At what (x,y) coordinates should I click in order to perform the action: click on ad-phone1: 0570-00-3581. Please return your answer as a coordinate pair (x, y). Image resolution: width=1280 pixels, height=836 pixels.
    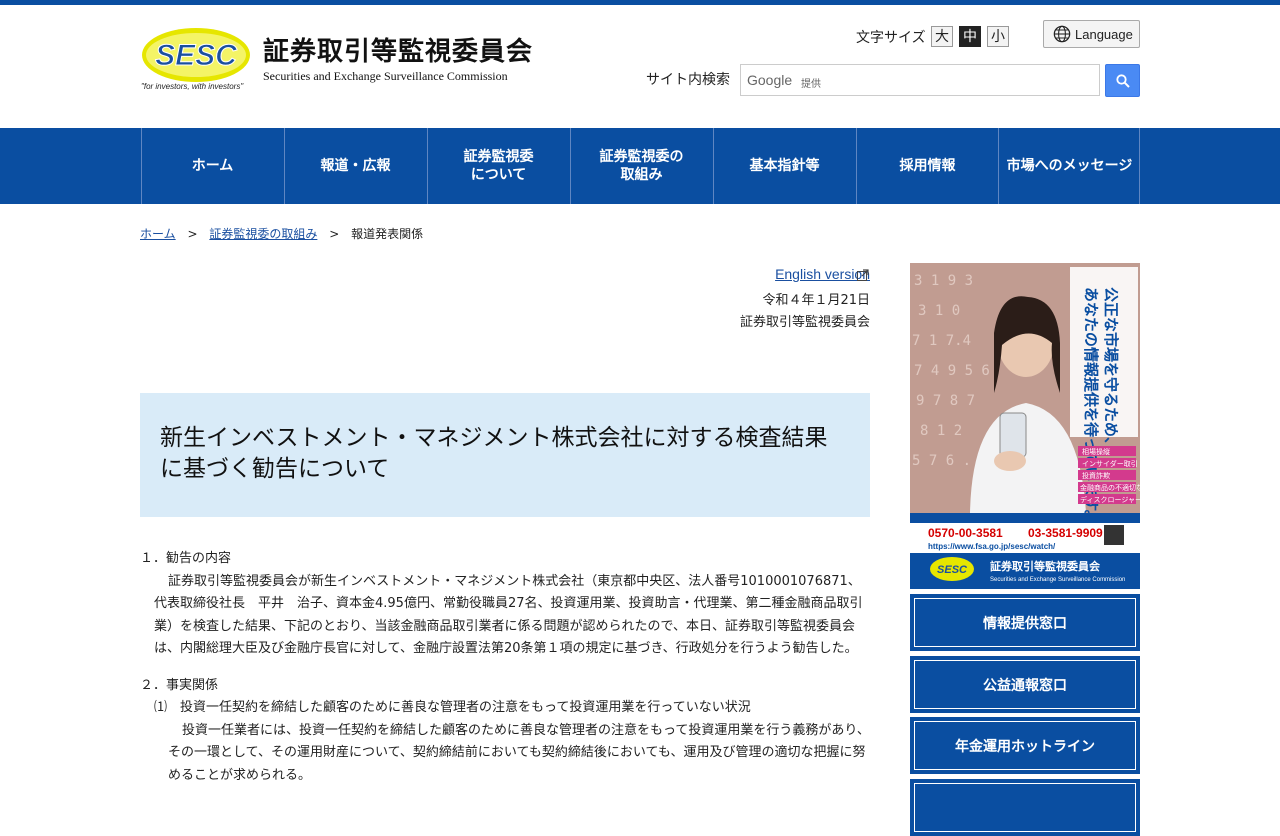
    Looking at the image, I should click on (965, 533).